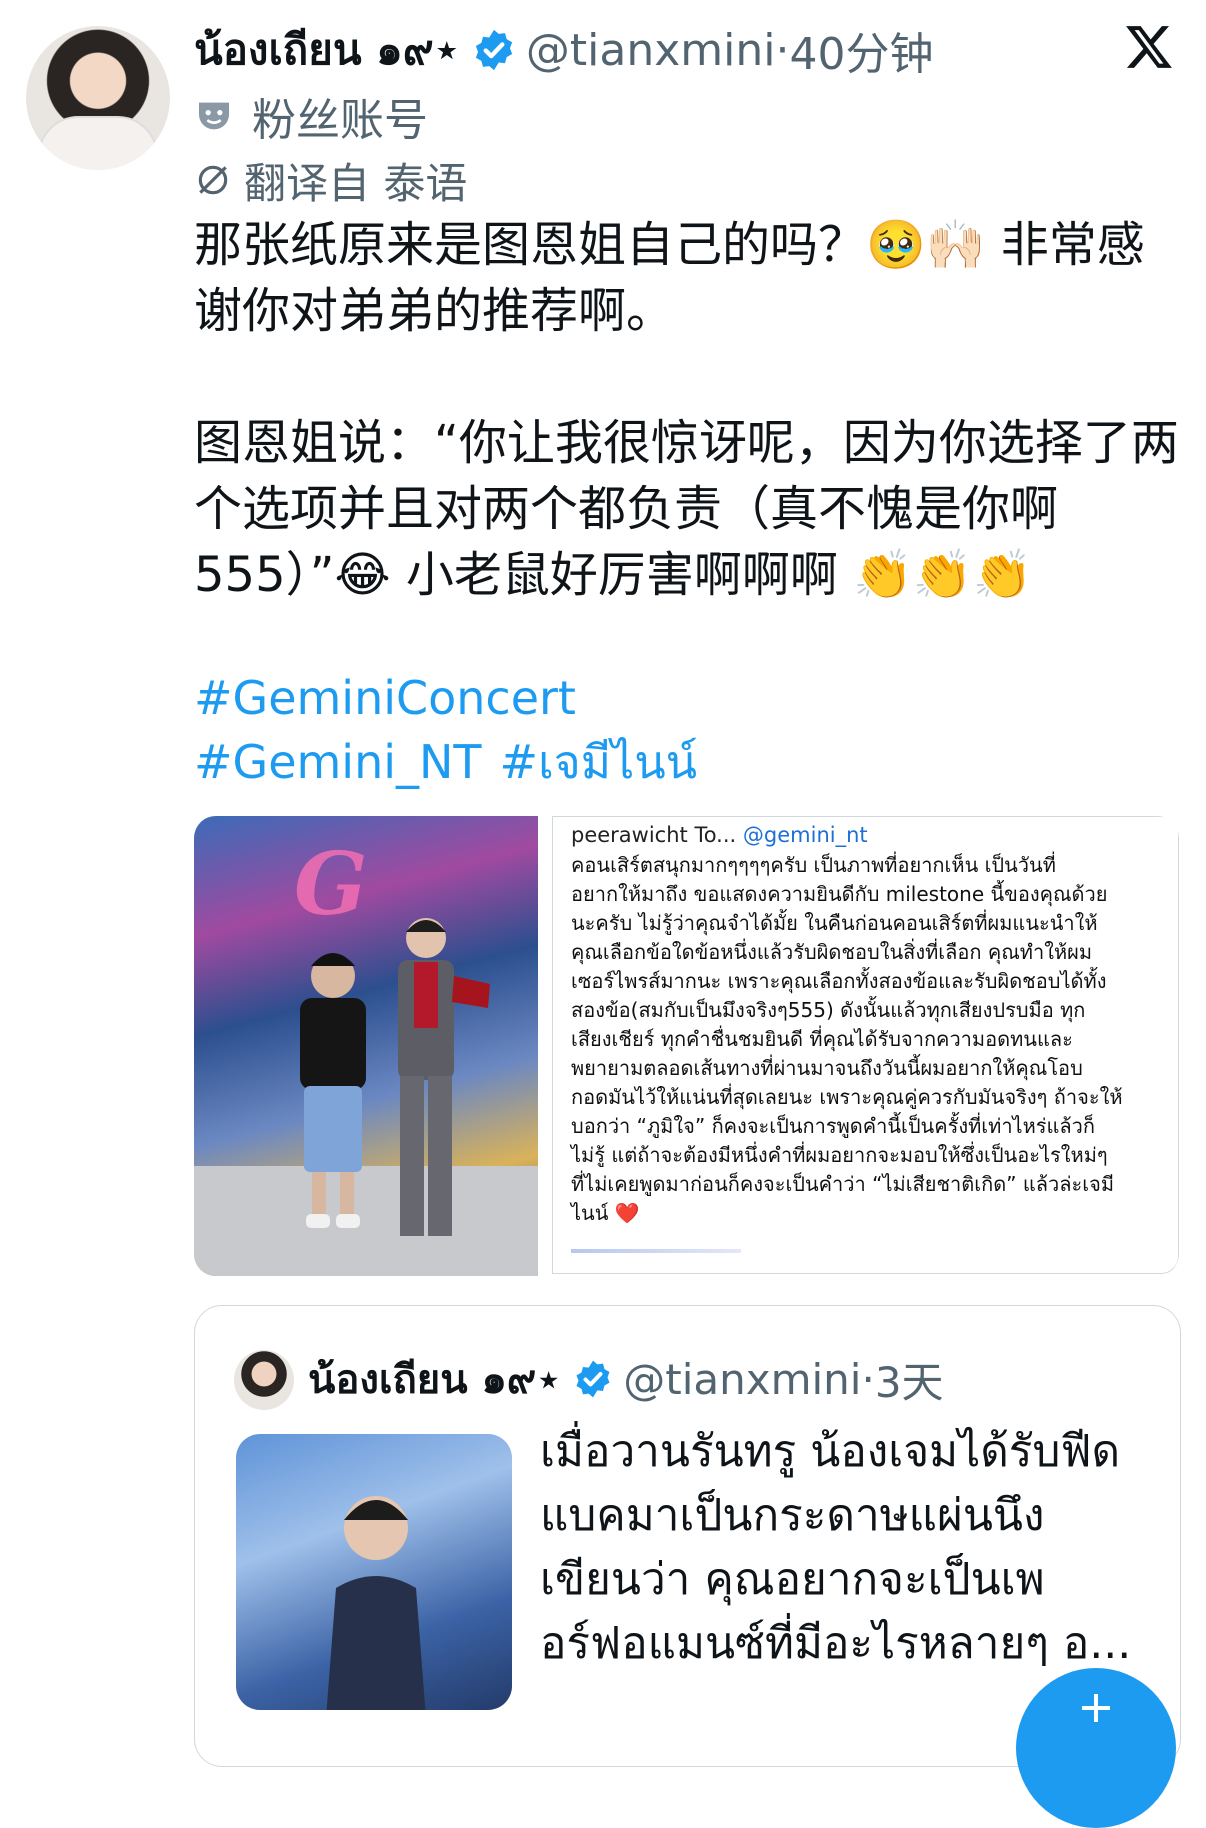 This screenshot has height=1828, width=1206. I want to click on translate-icon, so click(213, 180).